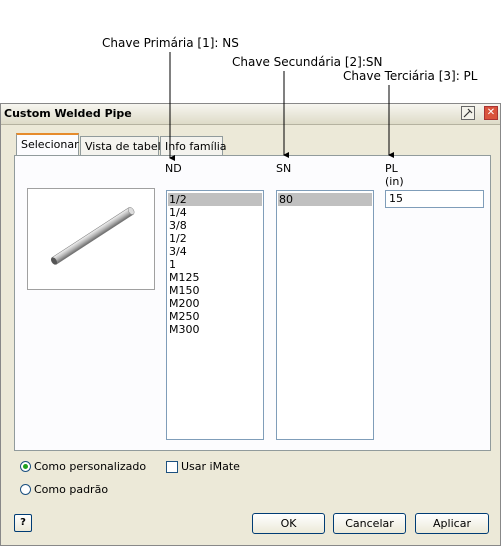 The width and height of the screenshot is (503, 547). What do you see at coordinates (215, 264) in the screenshot?
I see `list-item: 1` at bounding box center [215, 264].